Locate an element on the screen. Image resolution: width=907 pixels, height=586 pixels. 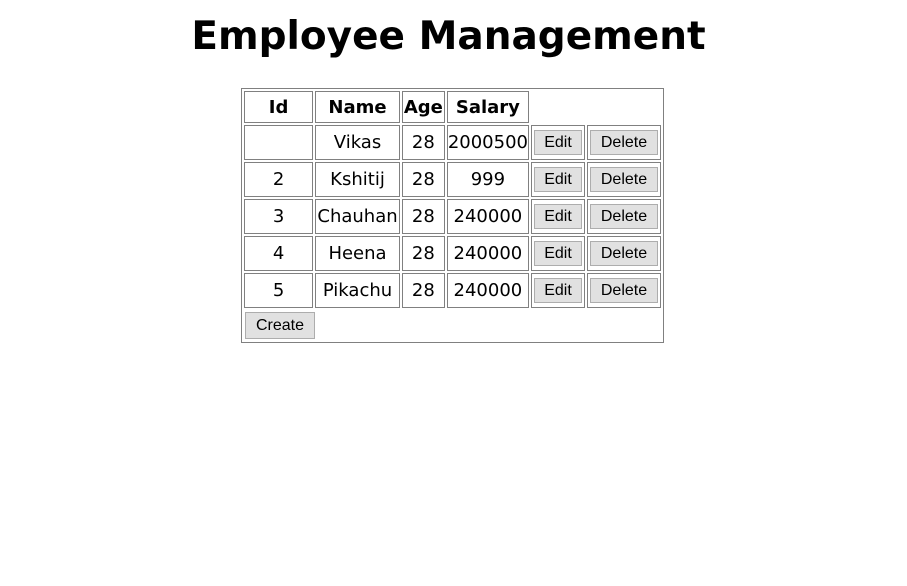
header-age: Age is located at coordinates (423, 107).